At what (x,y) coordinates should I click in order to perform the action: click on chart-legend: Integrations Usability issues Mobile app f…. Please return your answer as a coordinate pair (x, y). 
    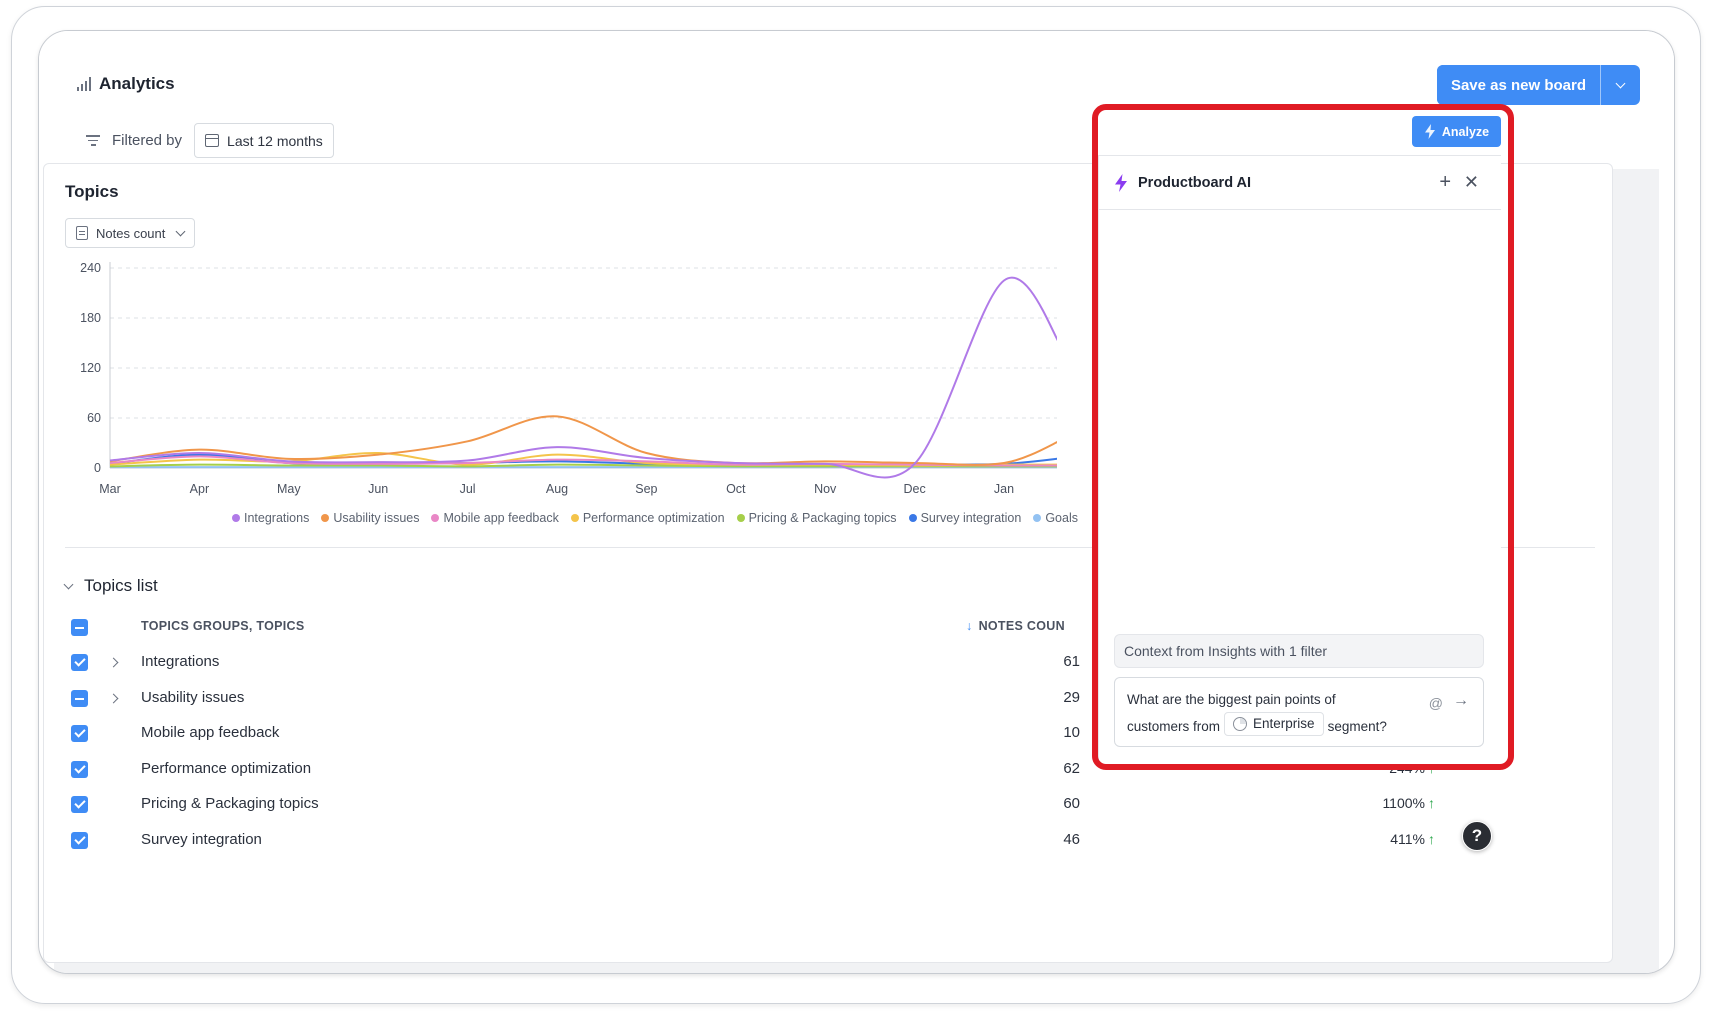
    Looking at the image, I should click on (655, 518).